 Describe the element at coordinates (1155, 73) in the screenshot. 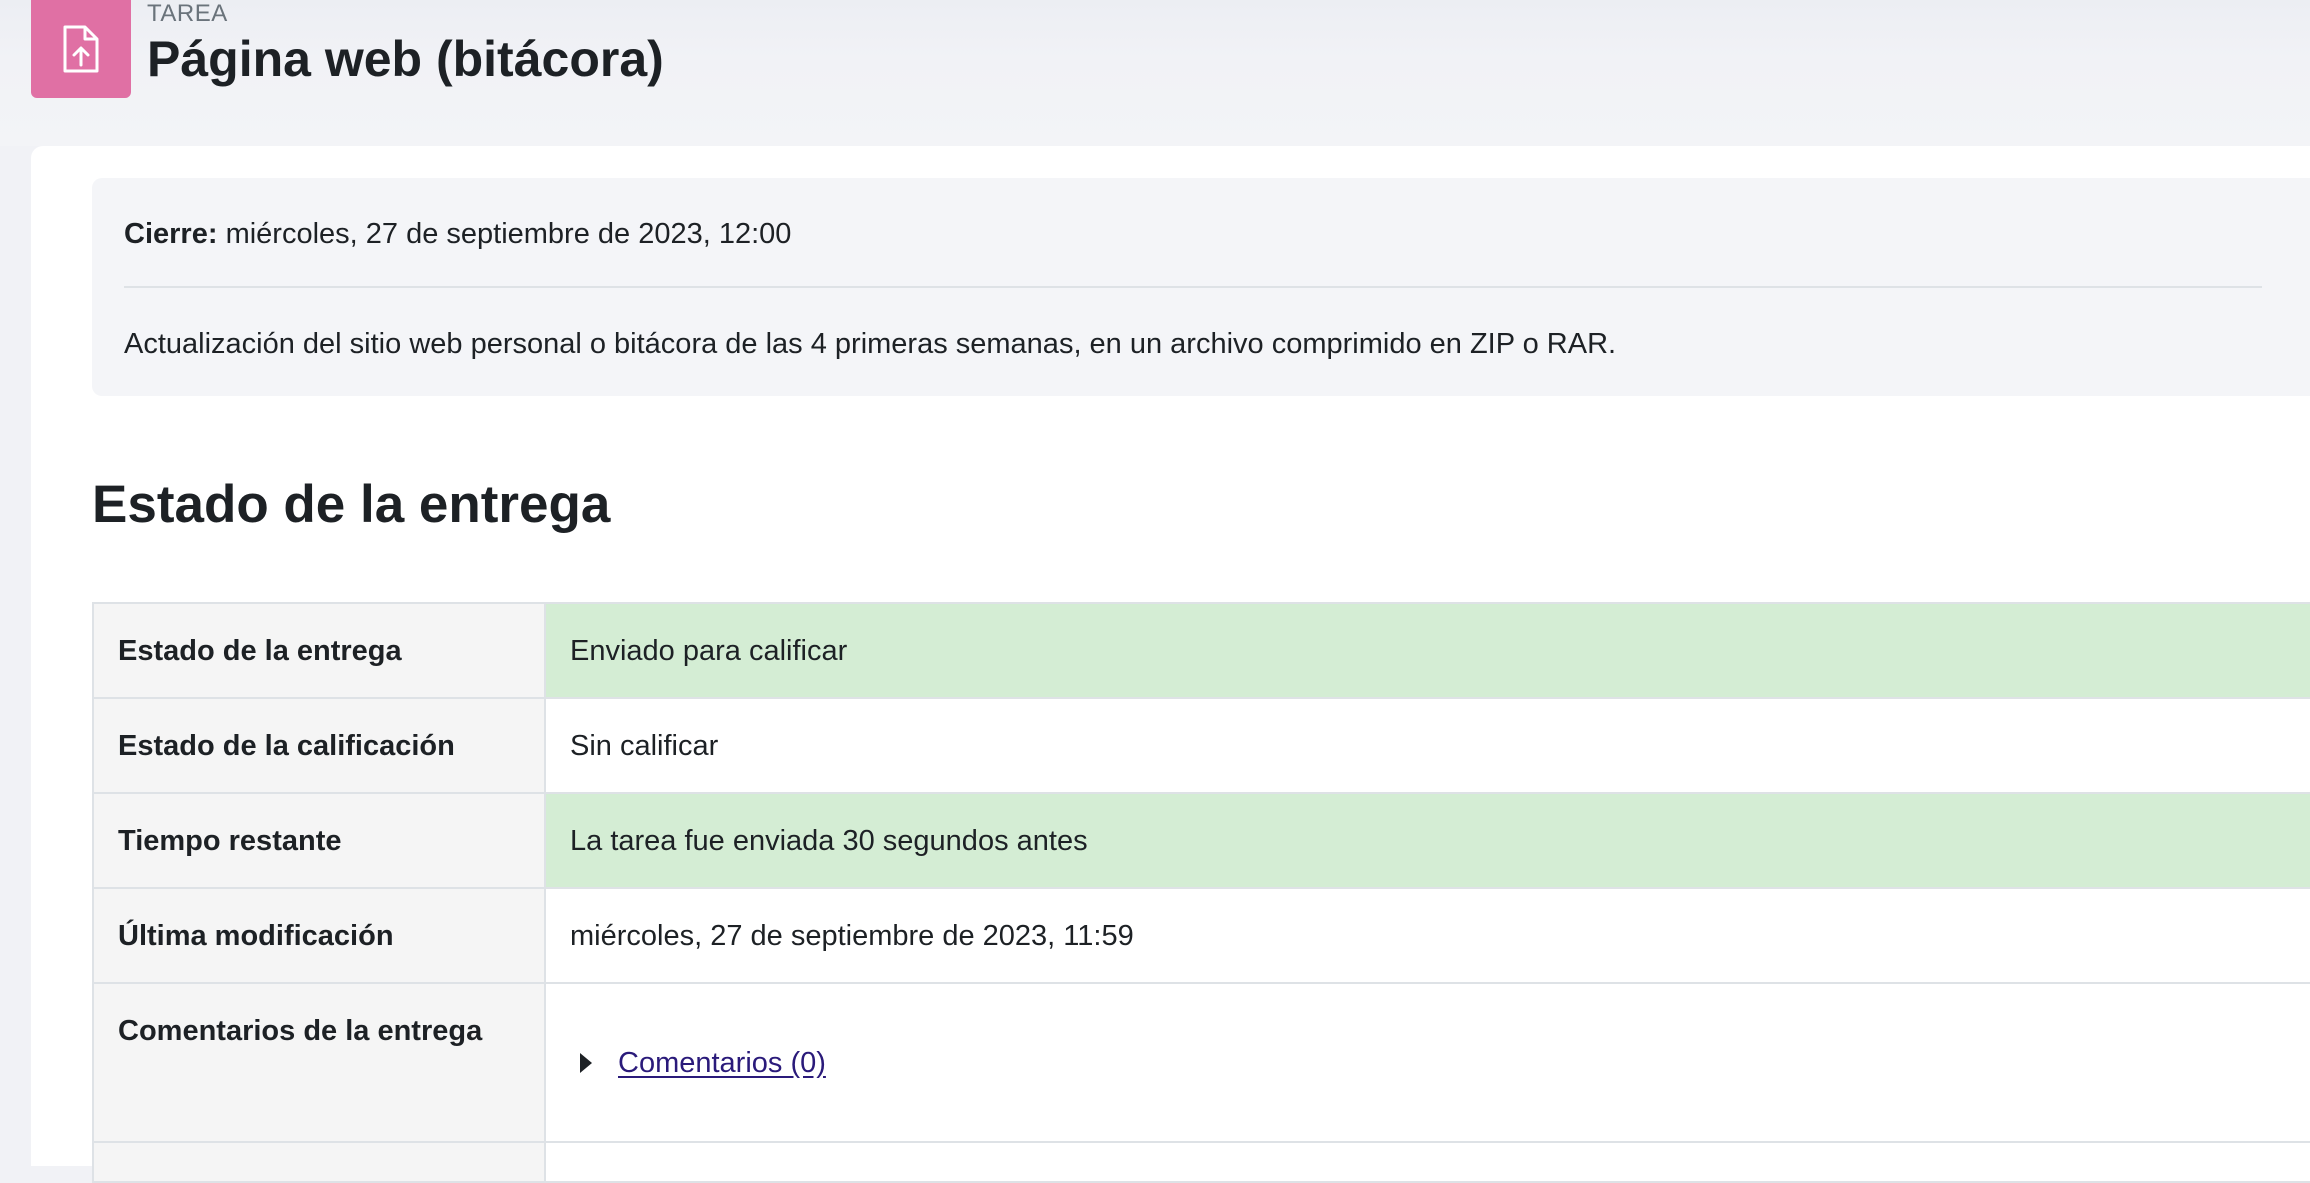

I see `page-header: TAREA Página web (bitácora)` at that location.